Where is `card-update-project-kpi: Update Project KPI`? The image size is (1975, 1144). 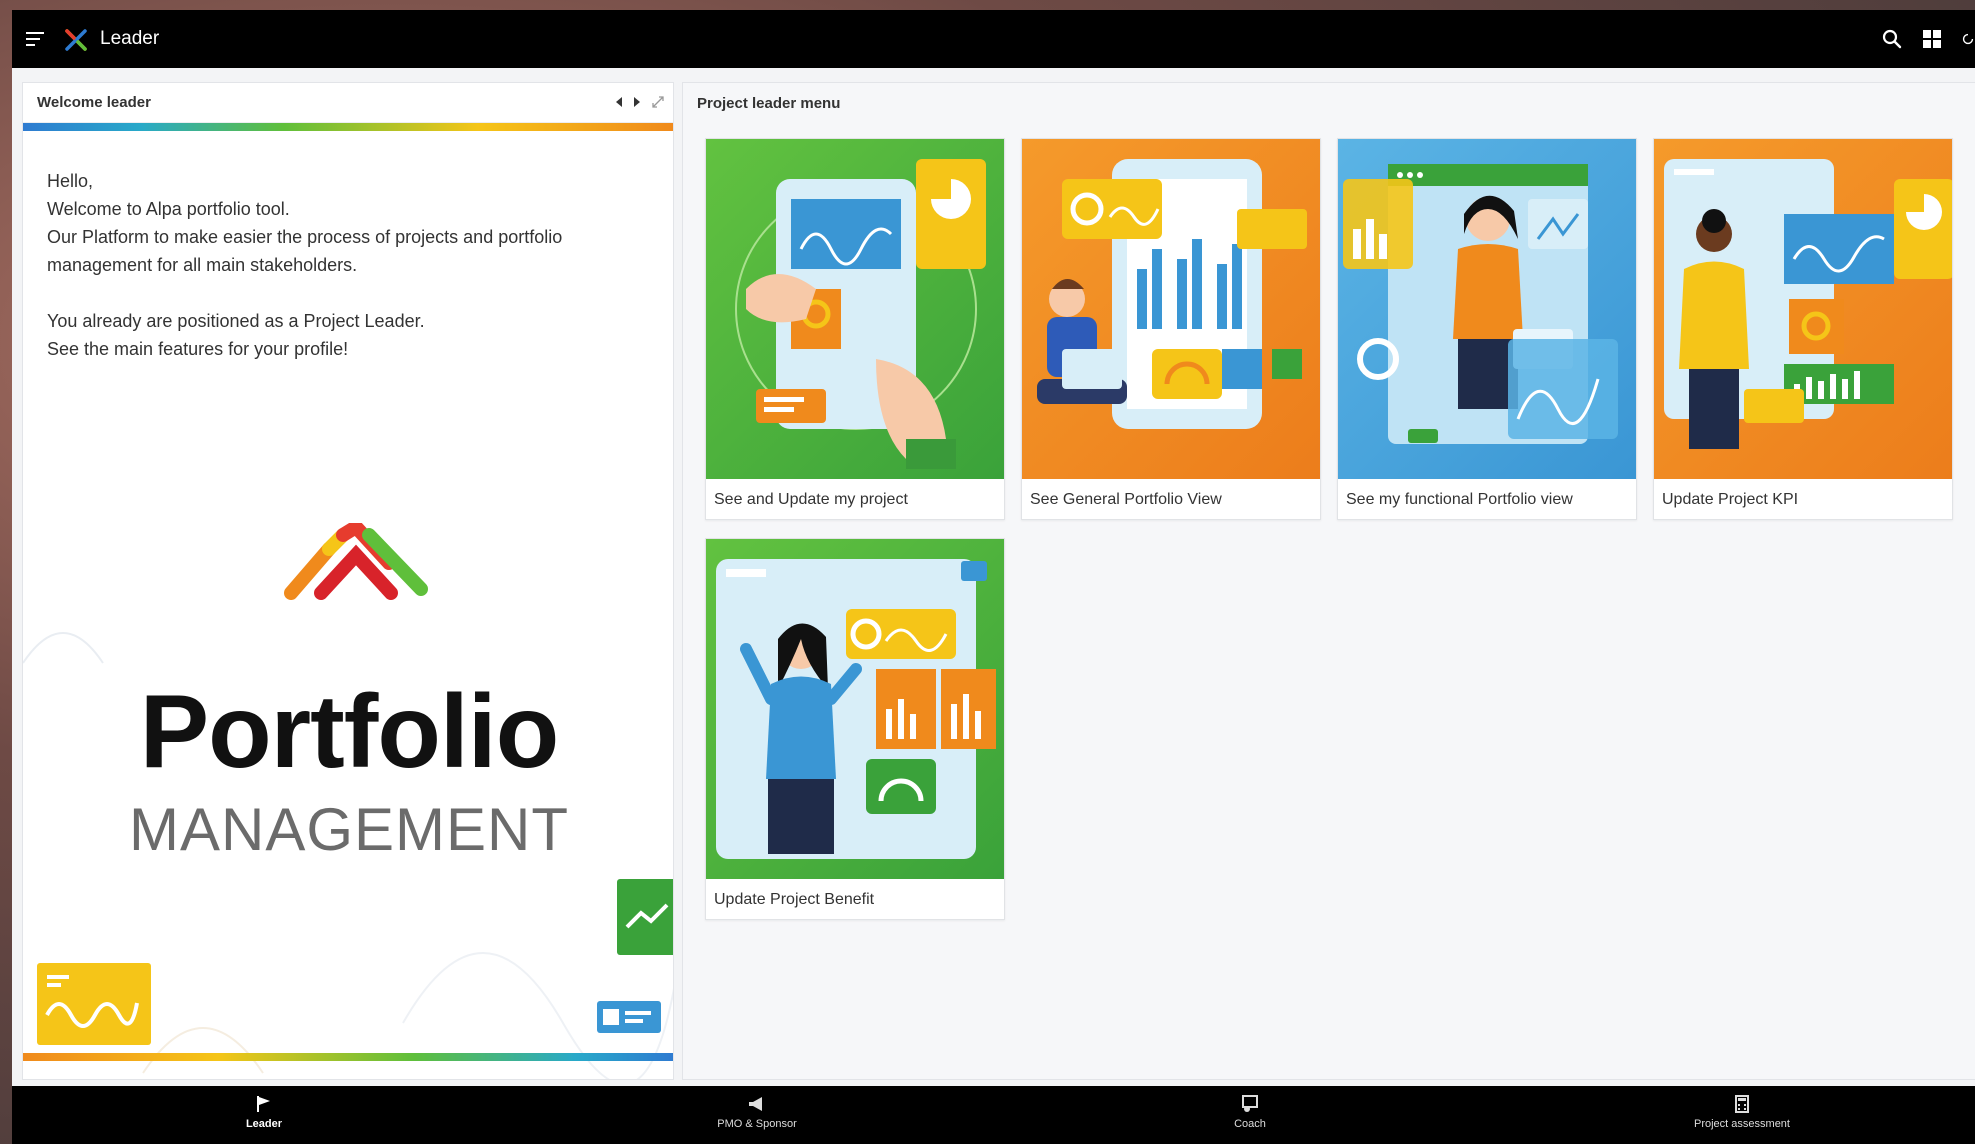
card-update-project-kpi: Update Project KPI is located at coordinates (1803, 329).